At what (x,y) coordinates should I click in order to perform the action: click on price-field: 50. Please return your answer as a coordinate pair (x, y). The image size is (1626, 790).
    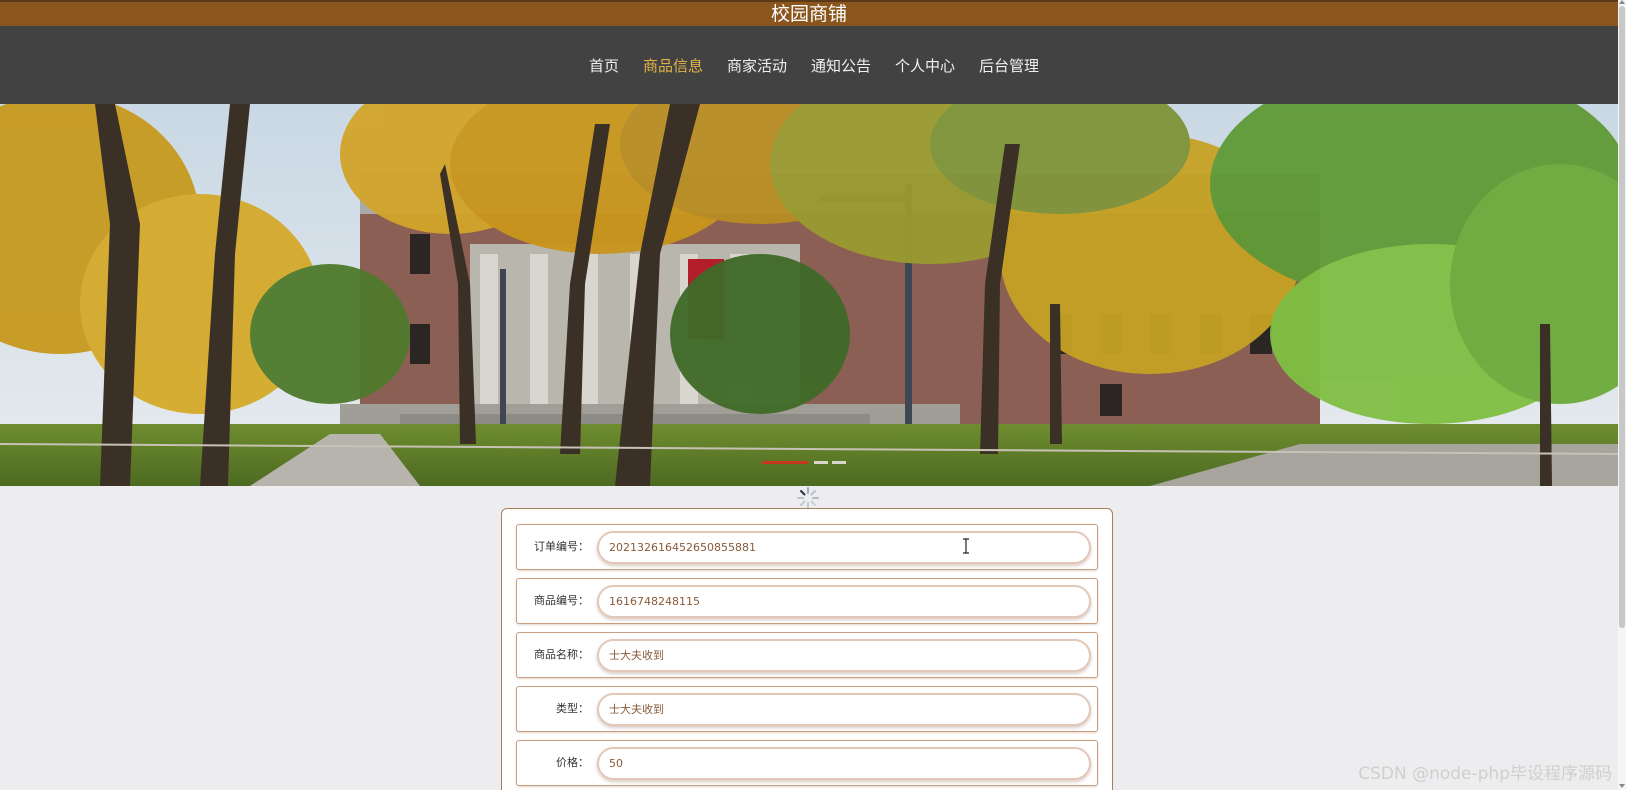
    Looking at the image, I should click on (844, 763).